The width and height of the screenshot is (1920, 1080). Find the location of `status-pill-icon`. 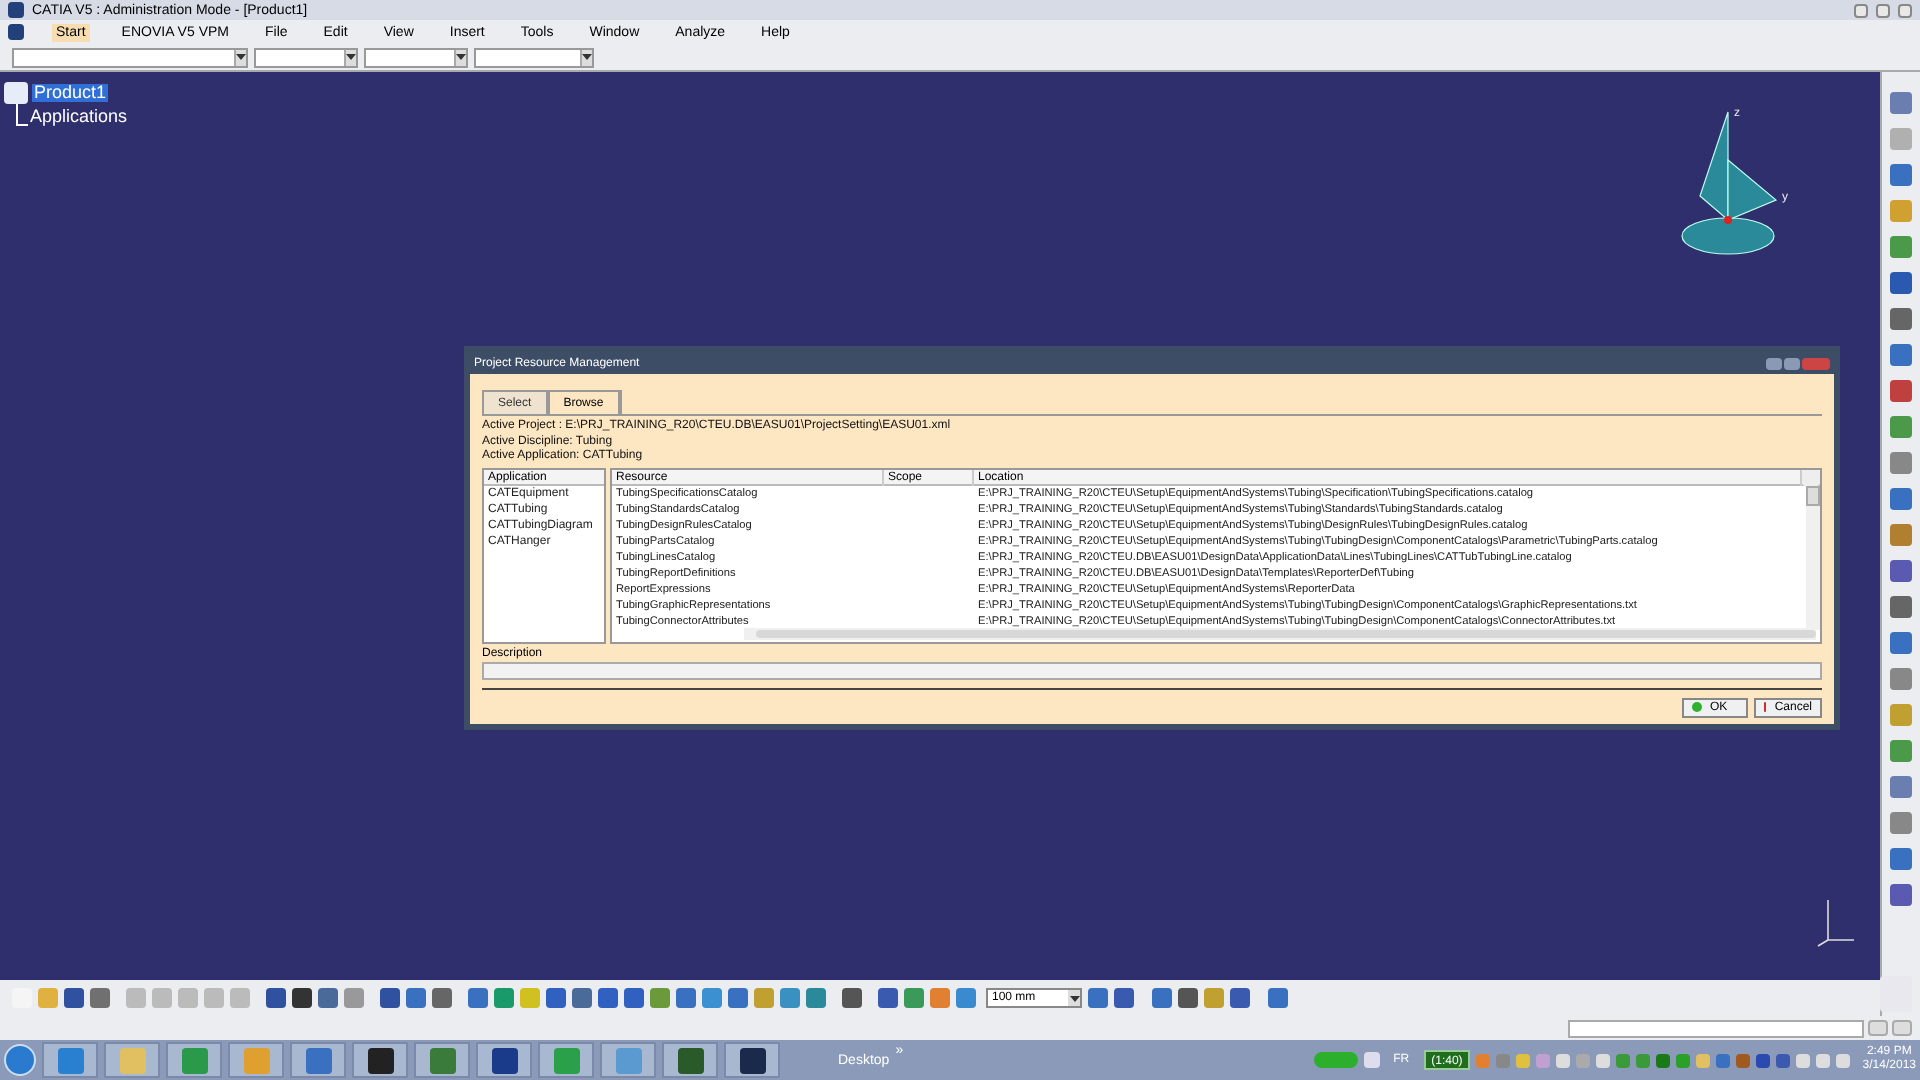

status-pill-icon is located at coordinates (1335, 1060).